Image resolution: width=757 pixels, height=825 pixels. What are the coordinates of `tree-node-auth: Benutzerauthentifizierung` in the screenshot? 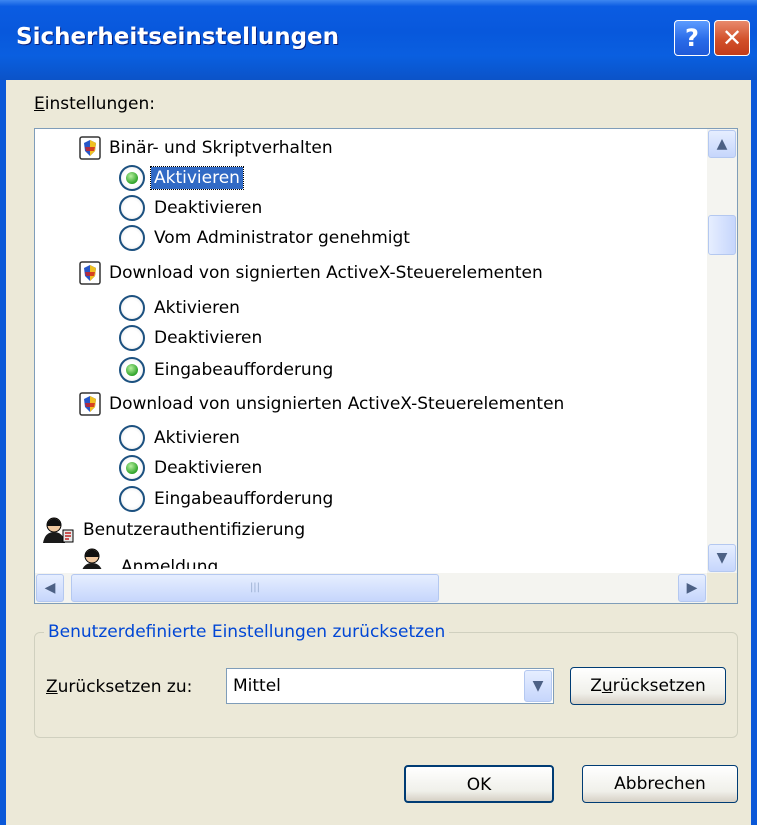 It's located at (173, 530).